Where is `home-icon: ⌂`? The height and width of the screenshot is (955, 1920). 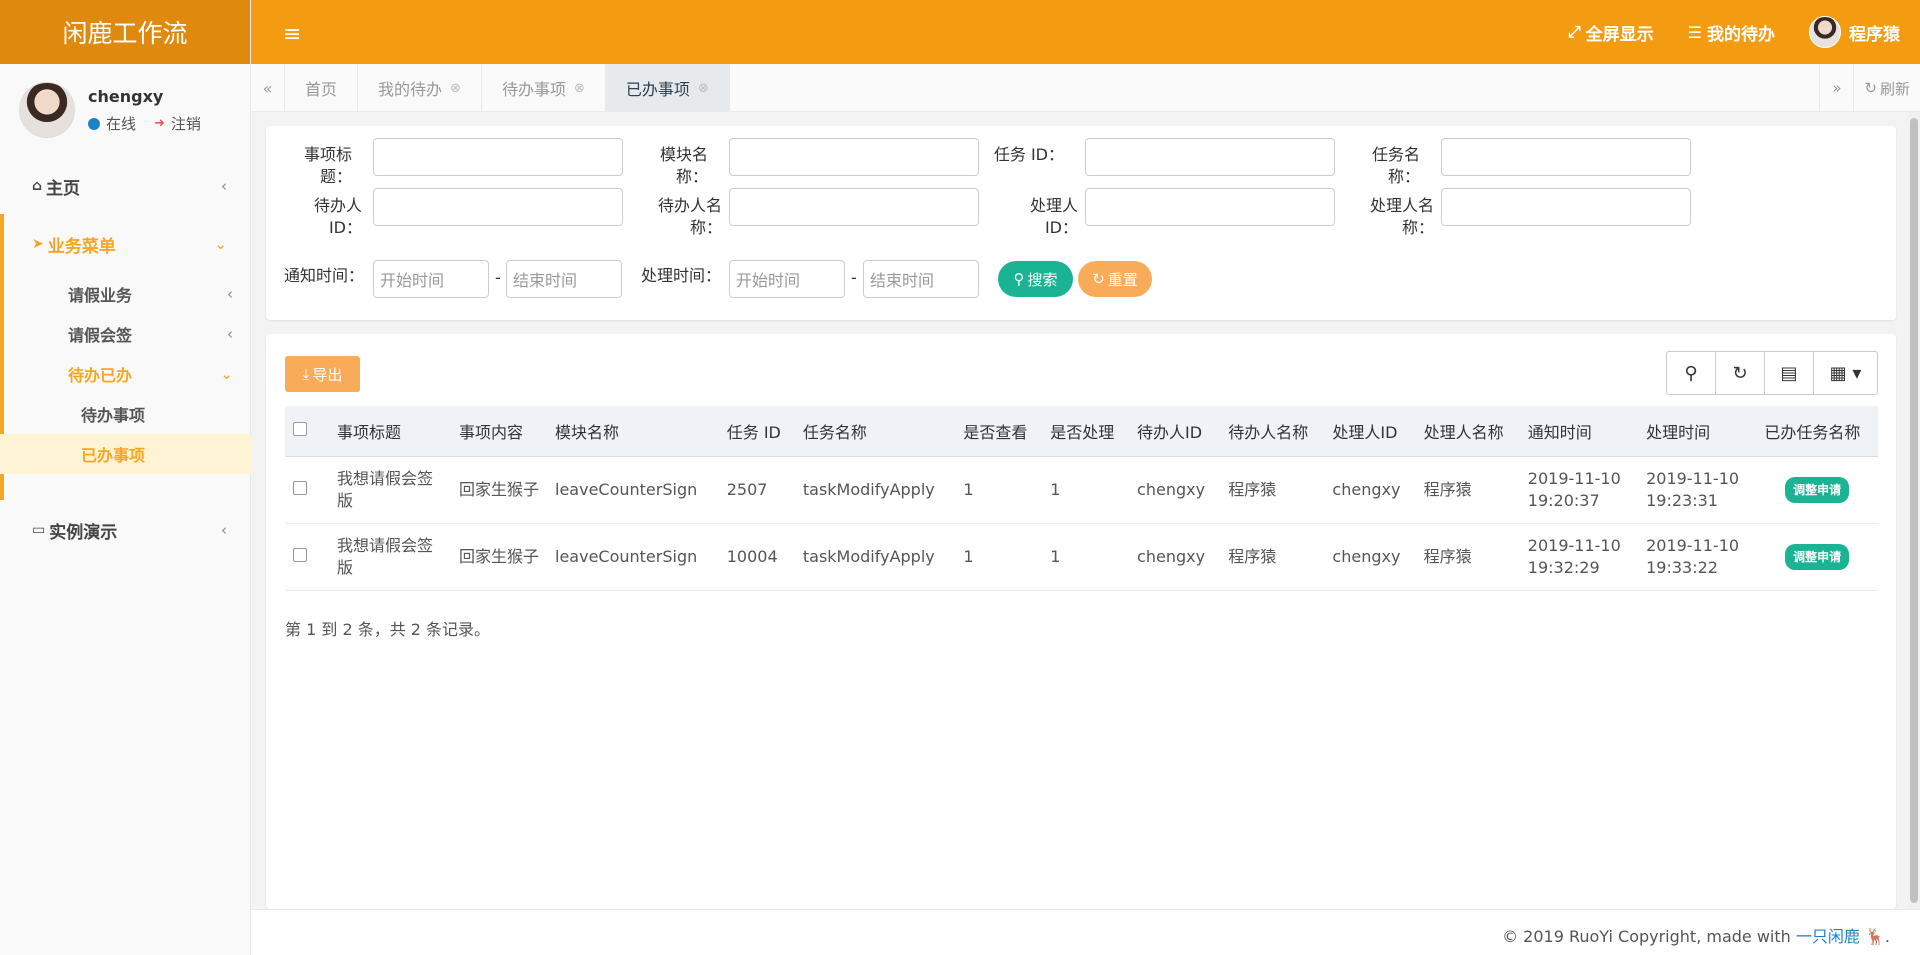
home-icon: ⌂ is located at coordinates (37, 186).